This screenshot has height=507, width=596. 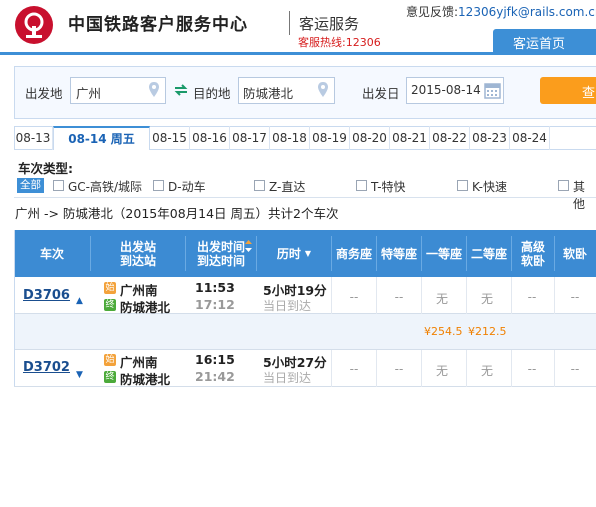 I want to click on filter-gc-label: GC-高铁/城际, so click(x=105, y=187).